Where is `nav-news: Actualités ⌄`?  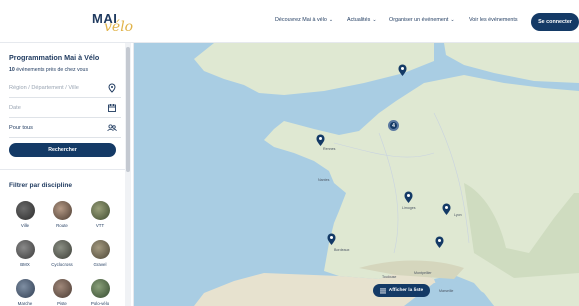 nav-news: Actualités ⌄ is located at coordinates (362, 20).